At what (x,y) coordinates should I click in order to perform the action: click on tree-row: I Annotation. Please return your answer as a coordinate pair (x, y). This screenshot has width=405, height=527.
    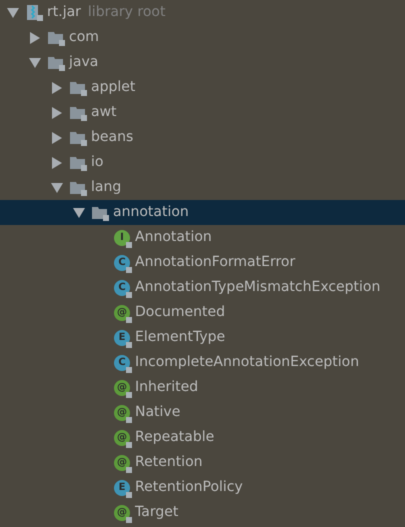
    Looking at the image, I should click on (202, 237).